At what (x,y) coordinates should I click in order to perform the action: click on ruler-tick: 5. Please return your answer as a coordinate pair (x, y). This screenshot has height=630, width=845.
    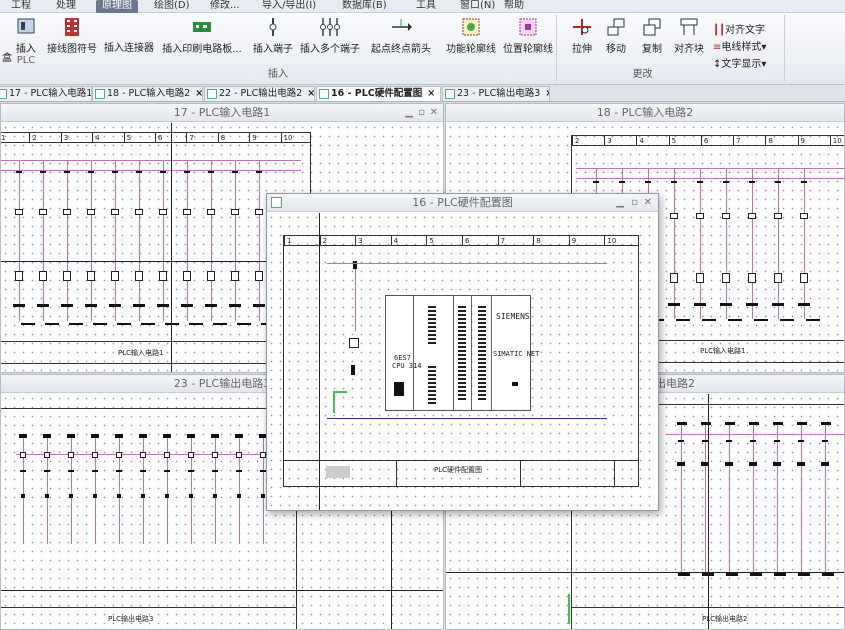
    Looking at the image, I should click on (430, 241).